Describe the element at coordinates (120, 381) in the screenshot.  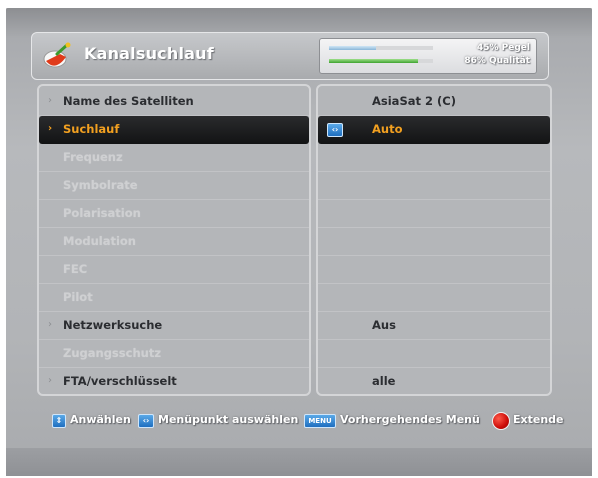
I see `menu-item-label: FTA/verschlüsselt` at that location.